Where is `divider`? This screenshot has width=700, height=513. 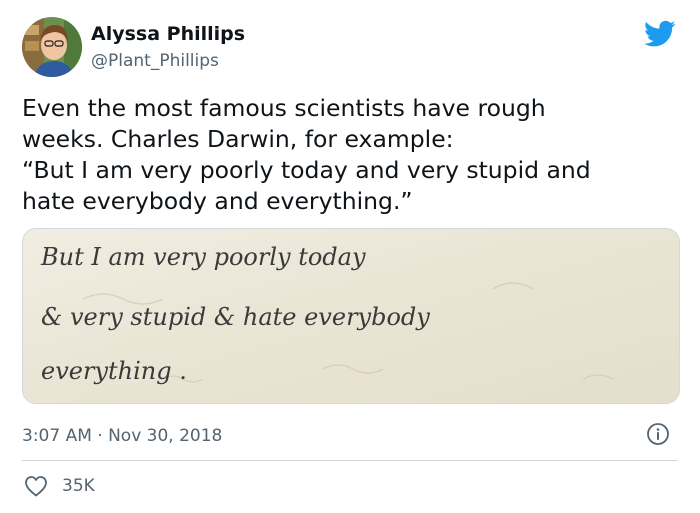
divider is located at coordinates (350, 460).